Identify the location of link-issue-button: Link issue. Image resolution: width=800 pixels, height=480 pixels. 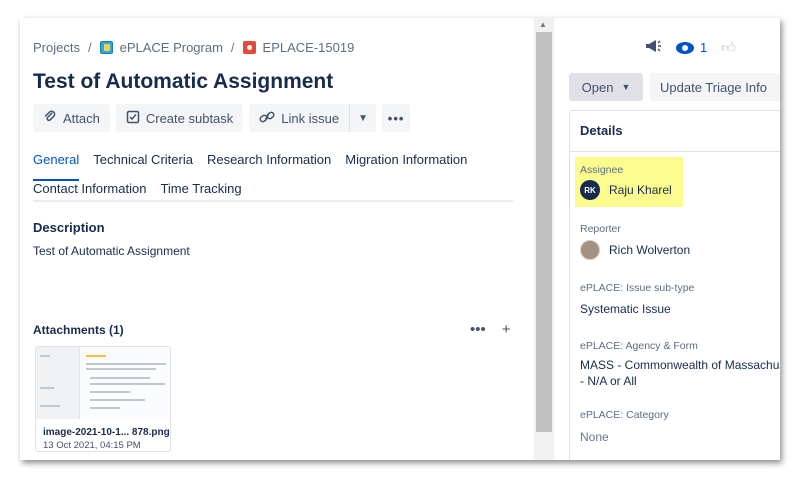
(300, 118).